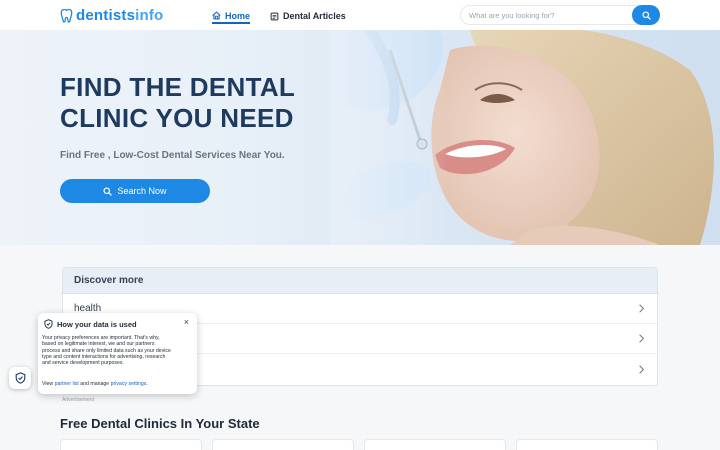 This screenshot has width=720, height=450. I want to click on nav-home-label: Home, so click(238, 15).